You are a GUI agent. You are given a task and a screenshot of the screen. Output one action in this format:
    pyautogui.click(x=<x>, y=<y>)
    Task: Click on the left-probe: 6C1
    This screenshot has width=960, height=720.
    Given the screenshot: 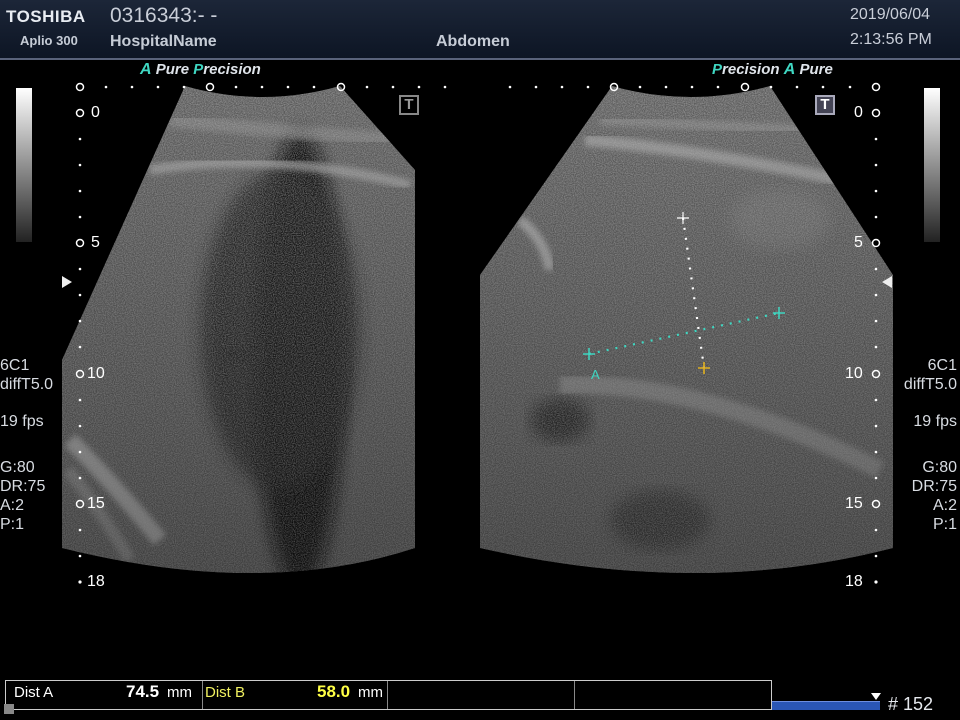 What is the action you would take?
    pyautogui.click(x=15, y=365)
    